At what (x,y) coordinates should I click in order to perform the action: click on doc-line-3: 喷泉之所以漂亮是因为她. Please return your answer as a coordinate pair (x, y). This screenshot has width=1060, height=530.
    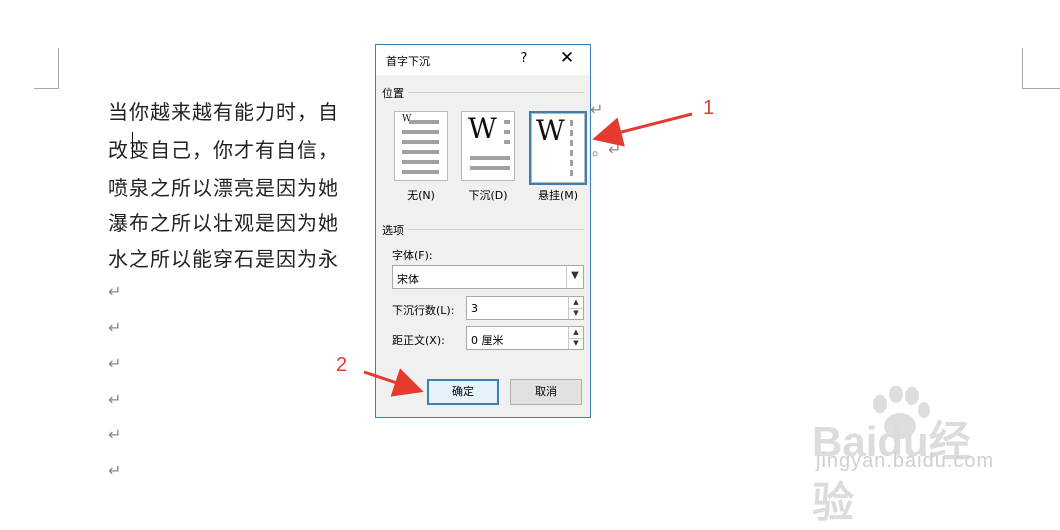
    Looking at the image, I should click on (223, 186).